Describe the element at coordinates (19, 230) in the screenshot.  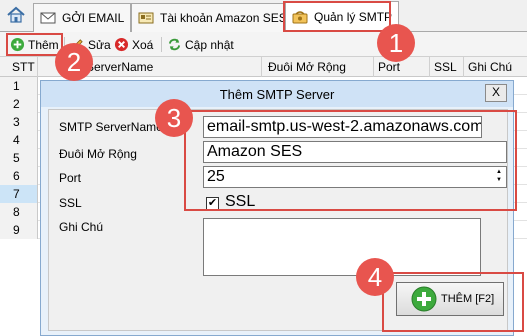
I see `row-number: 9` at that location.